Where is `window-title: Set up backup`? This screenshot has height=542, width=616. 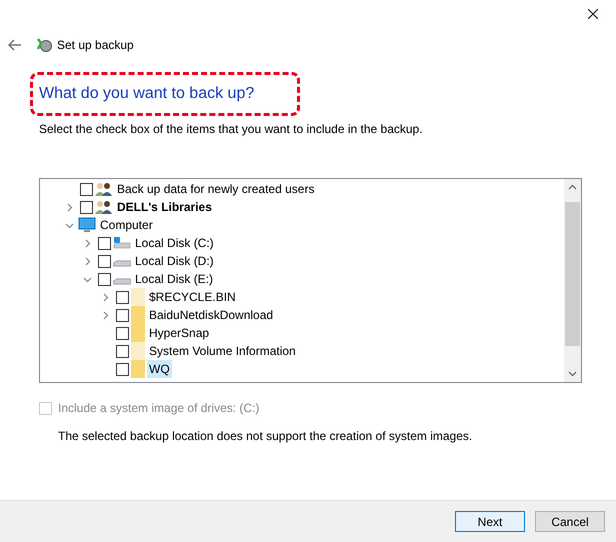
window-title: Set up backup is located at coordinates (95, 45).